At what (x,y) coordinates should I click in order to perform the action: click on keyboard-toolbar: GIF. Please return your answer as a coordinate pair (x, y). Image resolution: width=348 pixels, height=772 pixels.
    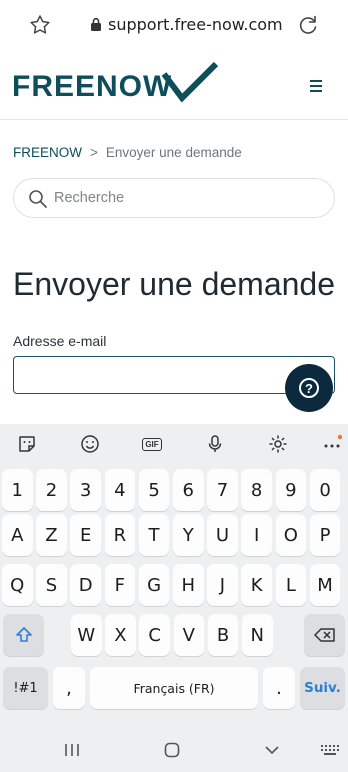
    Looking at the image, I should click on (174, 444).